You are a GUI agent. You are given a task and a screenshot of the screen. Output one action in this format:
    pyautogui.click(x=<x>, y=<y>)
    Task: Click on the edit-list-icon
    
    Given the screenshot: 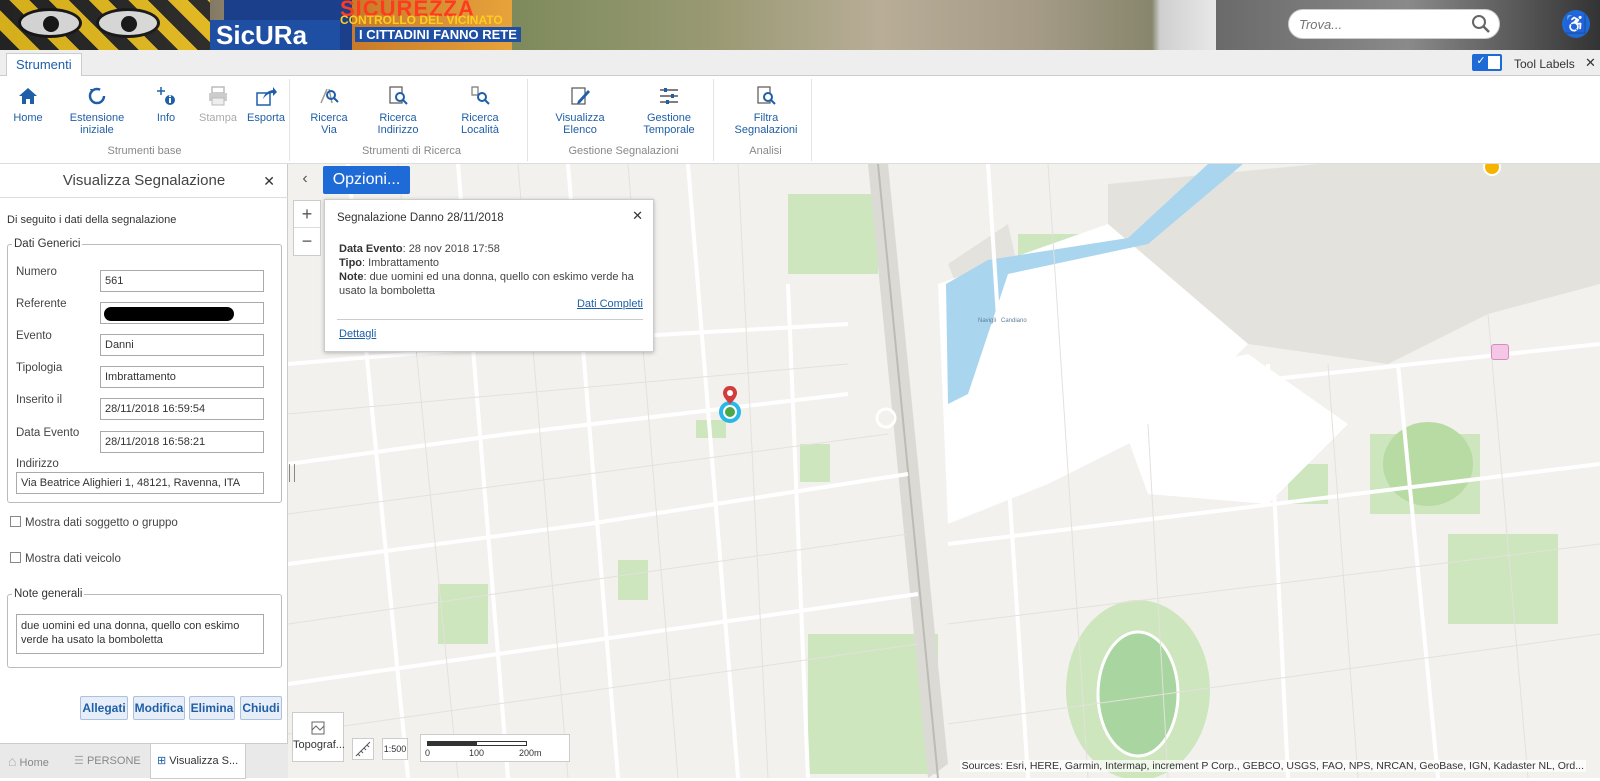 What is the action you would take?
    pyautogui.click(x=580, y=96)
    